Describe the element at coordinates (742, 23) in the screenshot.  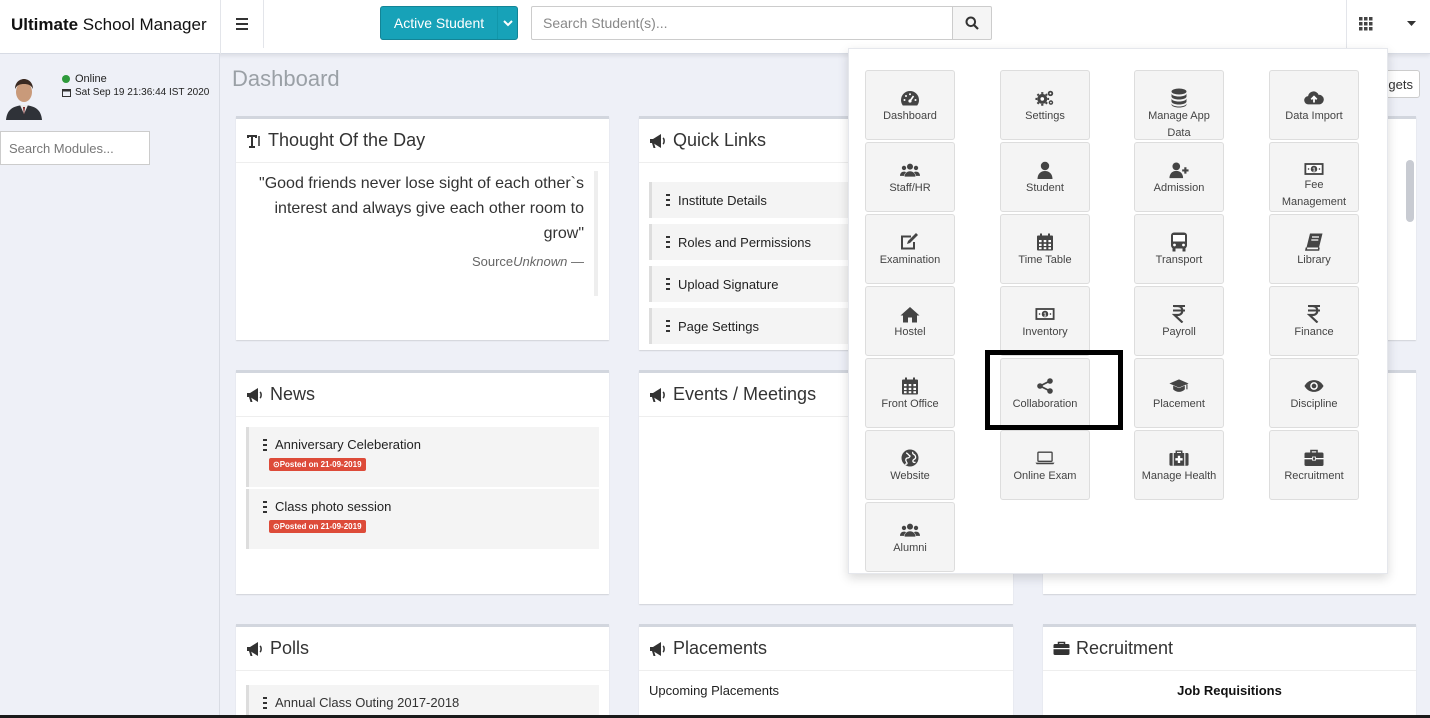
I see `student-search-input` at that location.